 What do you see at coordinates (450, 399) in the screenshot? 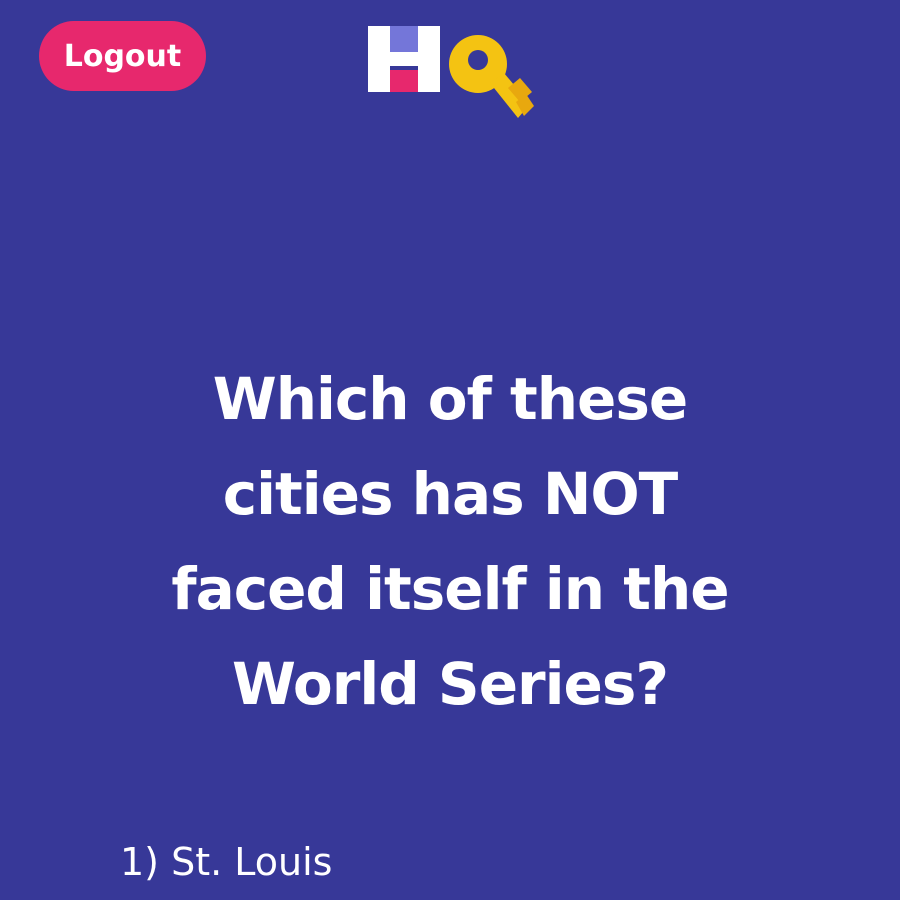
I see `question-line: Which of these` at bounding box center [450, 399].